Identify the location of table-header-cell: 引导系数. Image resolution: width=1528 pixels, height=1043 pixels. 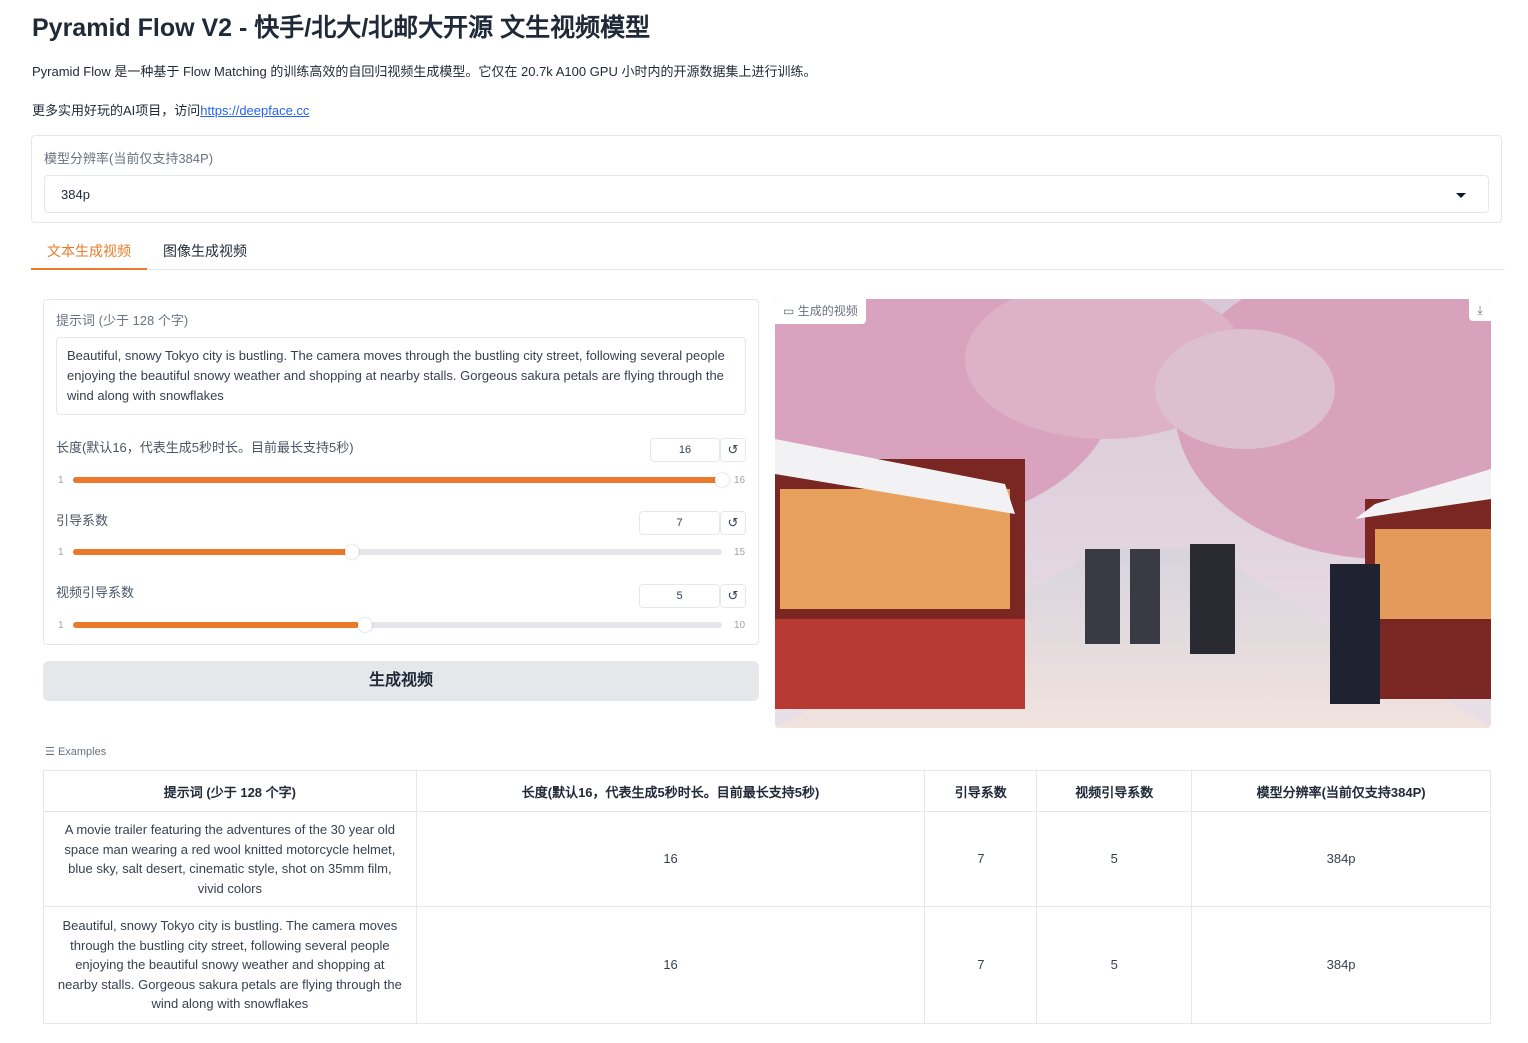
(981, 791).